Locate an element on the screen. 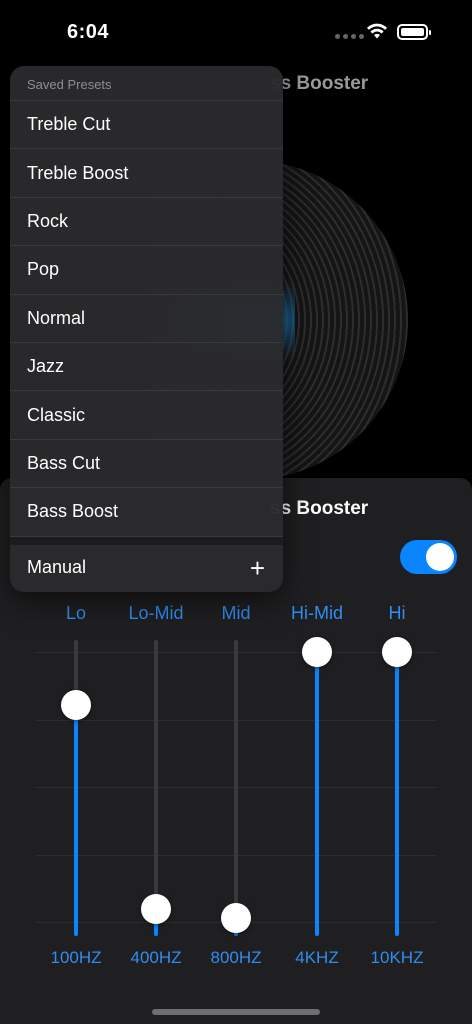 The height and width of the screenshot is (1024, 472). toggle-knob is located at coordinates (440, 557).